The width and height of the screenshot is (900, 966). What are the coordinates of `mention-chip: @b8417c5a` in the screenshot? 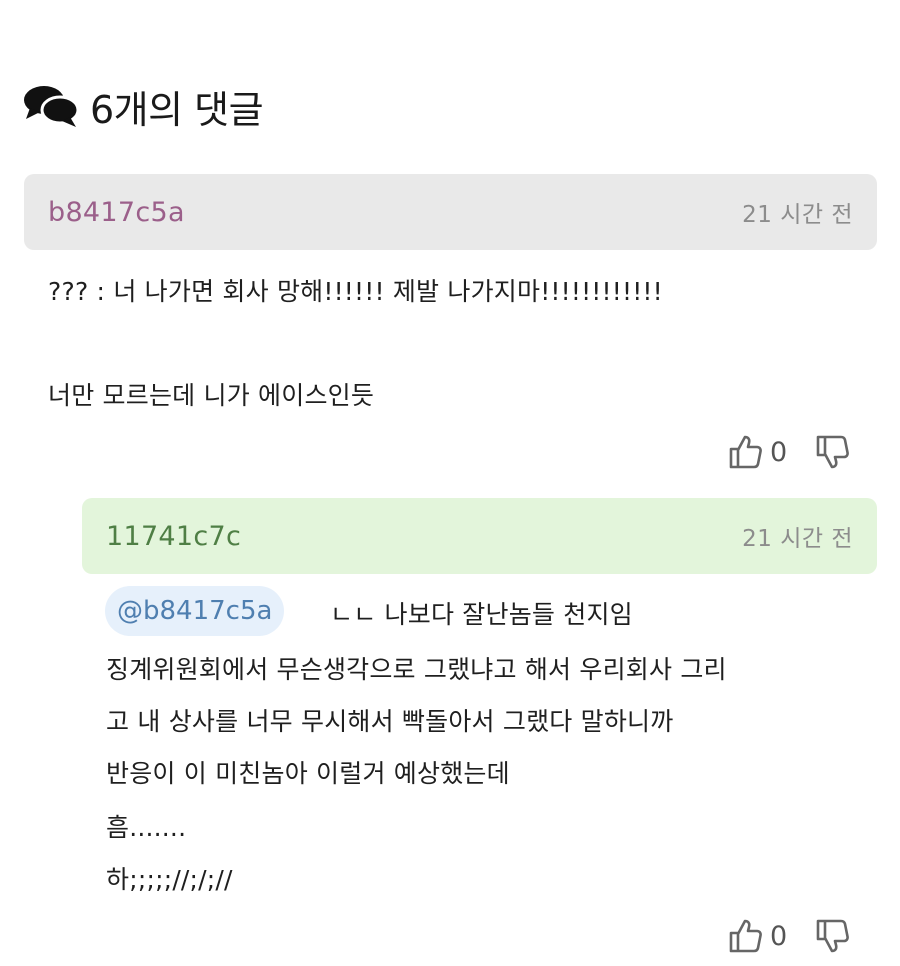 It's located at (195, 611).